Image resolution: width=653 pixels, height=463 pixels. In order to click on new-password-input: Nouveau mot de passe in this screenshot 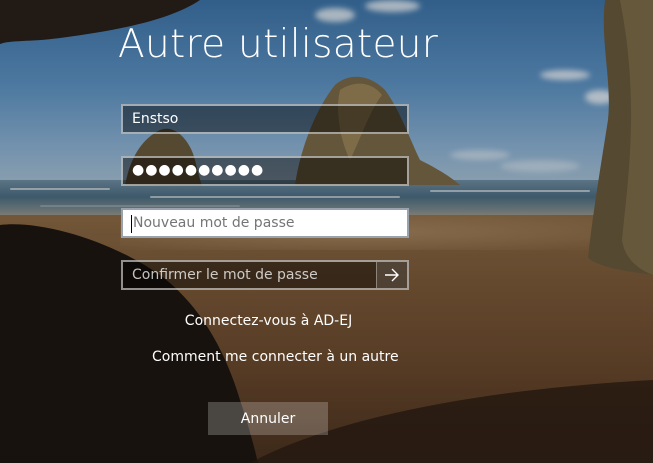, I will do `click(265, 223)`.